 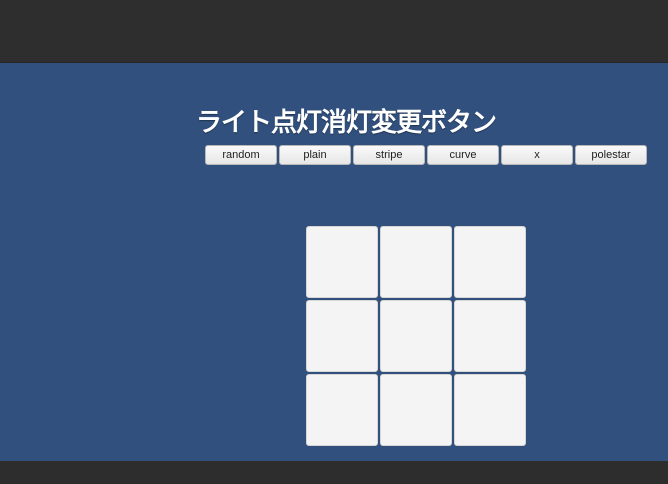 What do you see at coordinates (611, 155) in the screenshot?
I see `polestar-button: polestar` at bounding box center [611, 155].